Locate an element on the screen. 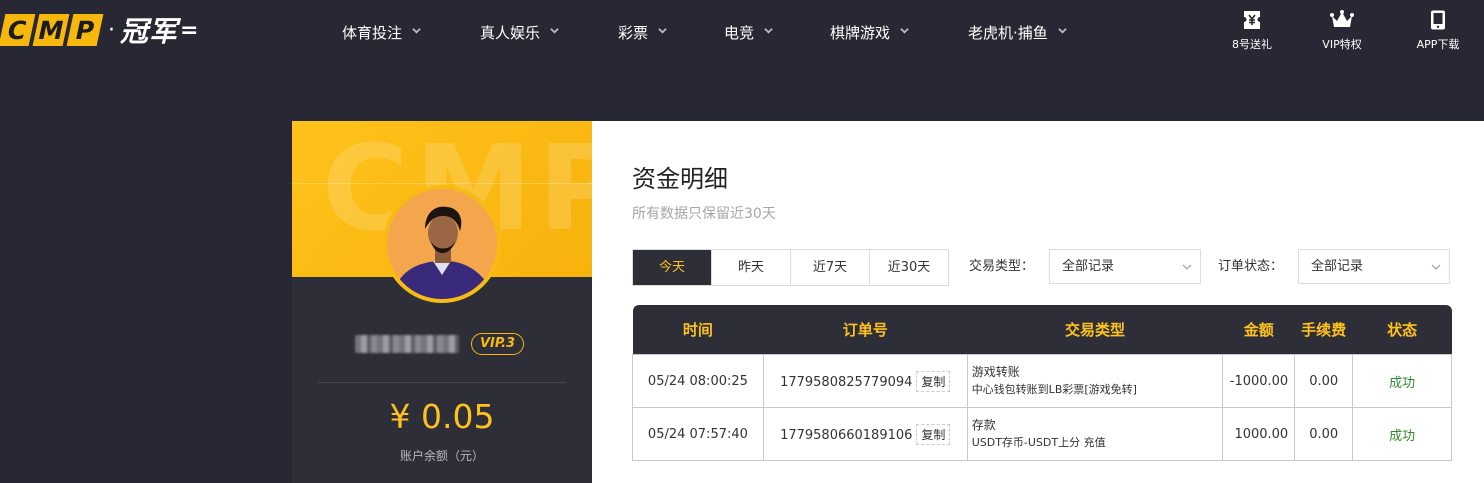 The width and height of the screenshot is (1484, 483). gift-link: 8号送礼 is located at coordinates (1252, 31).